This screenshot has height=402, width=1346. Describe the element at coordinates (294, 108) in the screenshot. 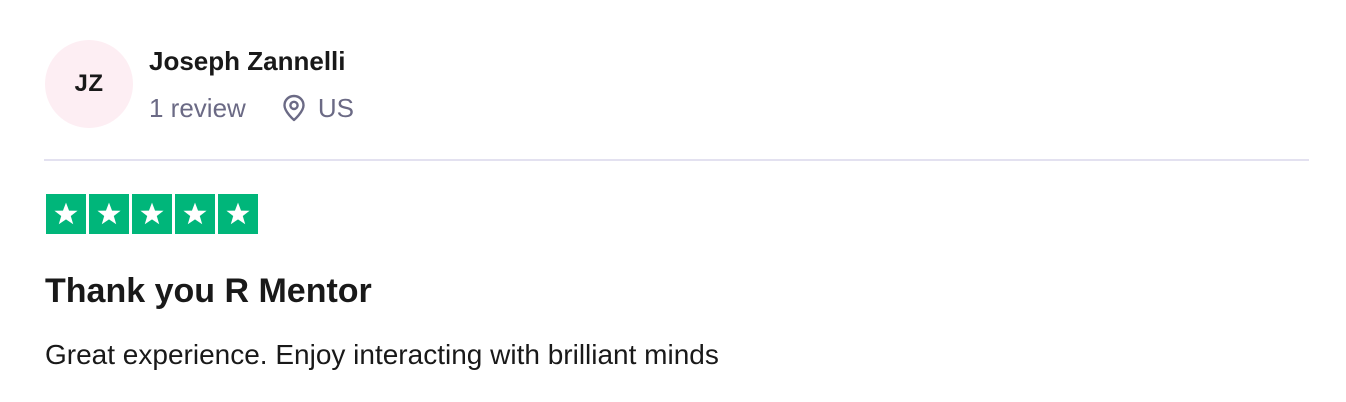

I see `location-pin-icon` at that location.